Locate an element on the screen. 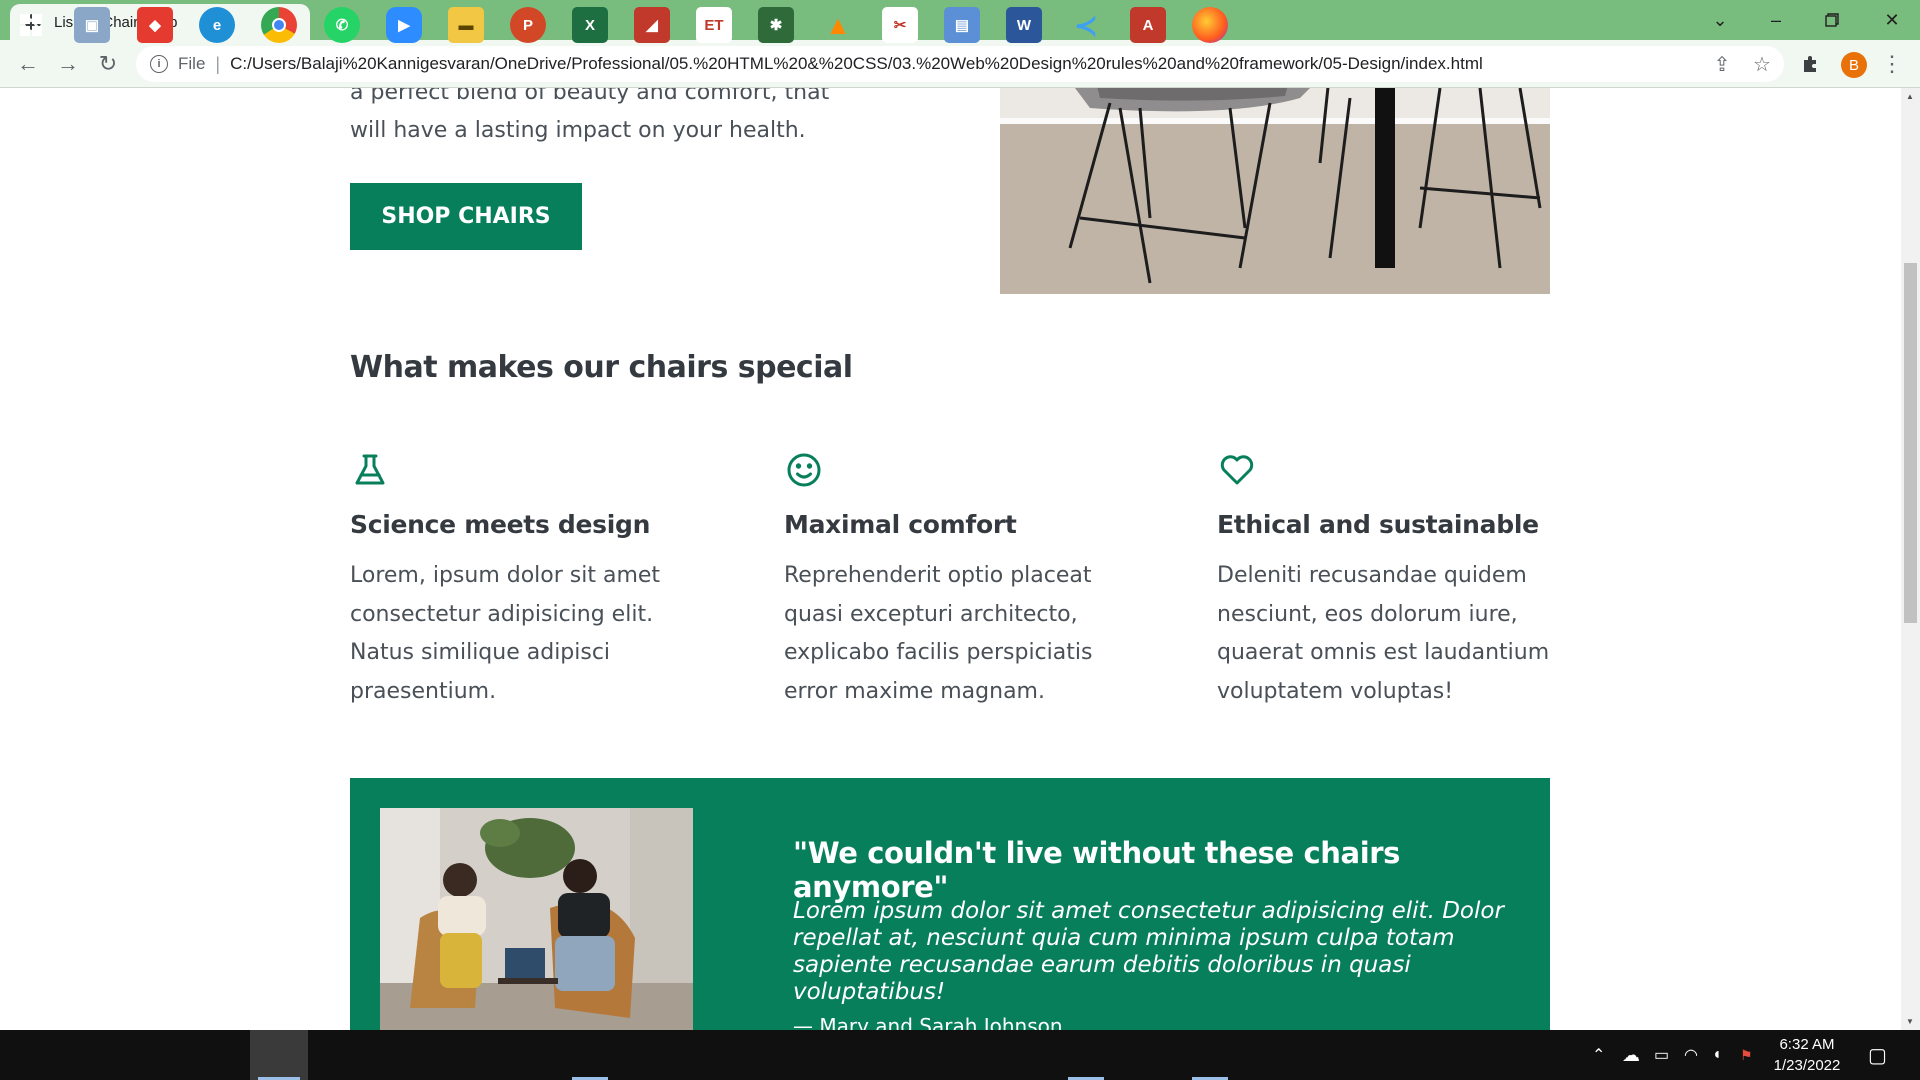 The image size is (1920, 1080). adobe-reader-icon: A is located at coordinates (1148, 25).